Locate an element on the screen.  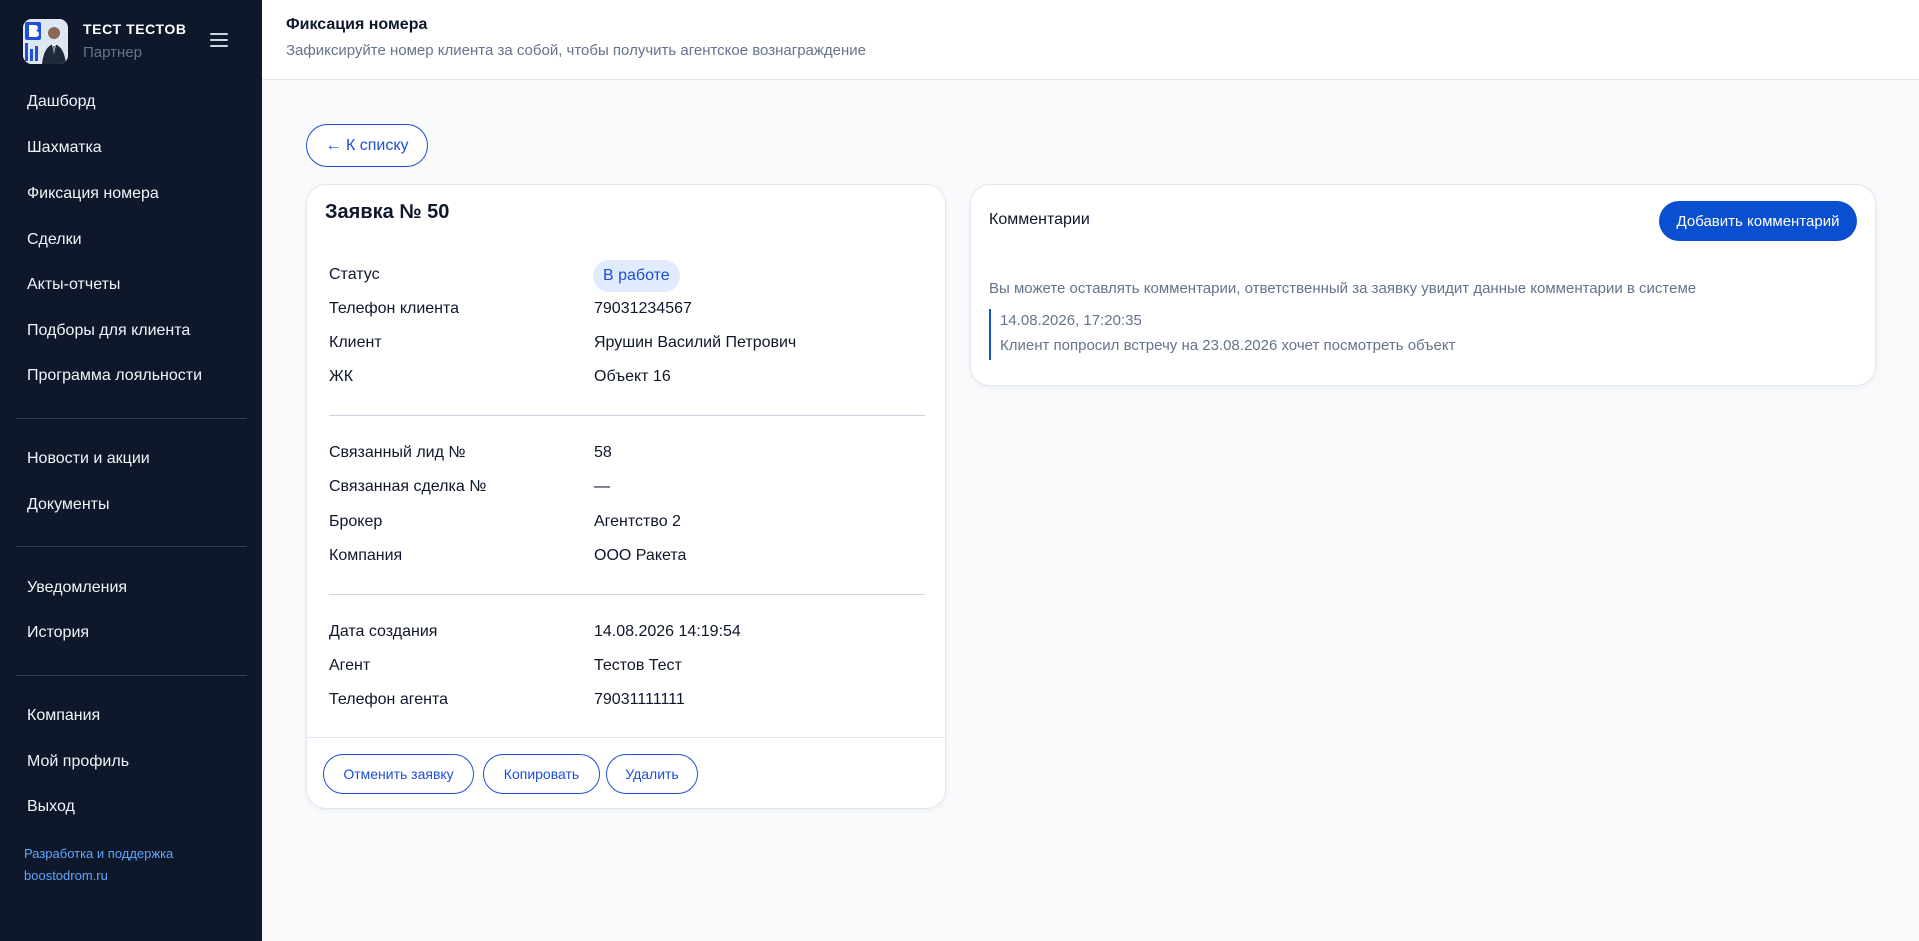
field-label: ЖК is located at coordinates (341, 376).